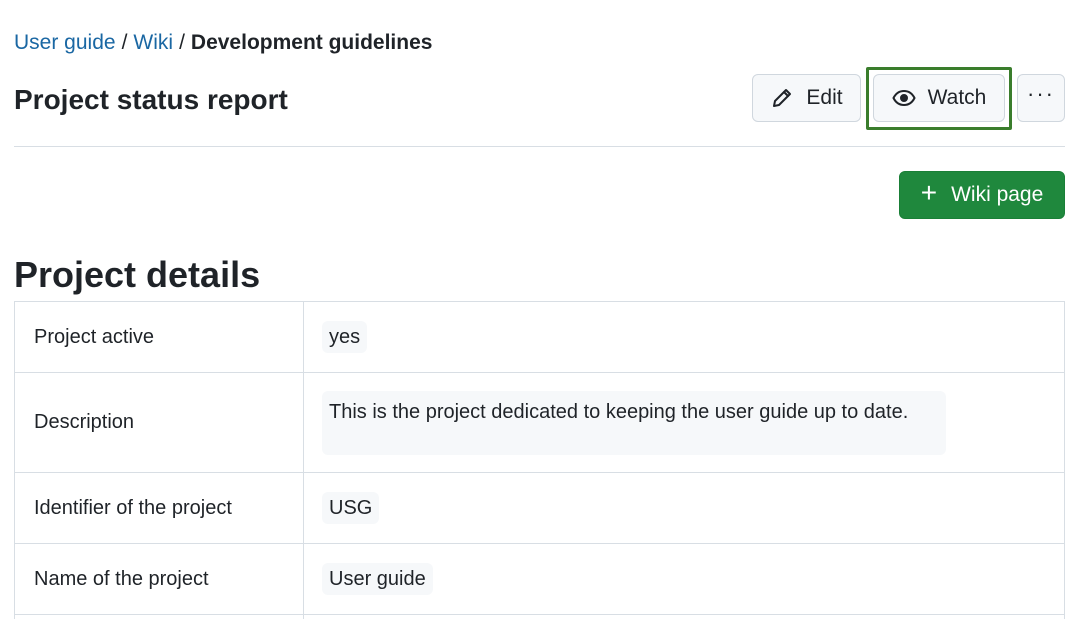 The image size is (1075, 619). I want to click on new-wiki-page-button: + Wiki page, so click(982, 195).